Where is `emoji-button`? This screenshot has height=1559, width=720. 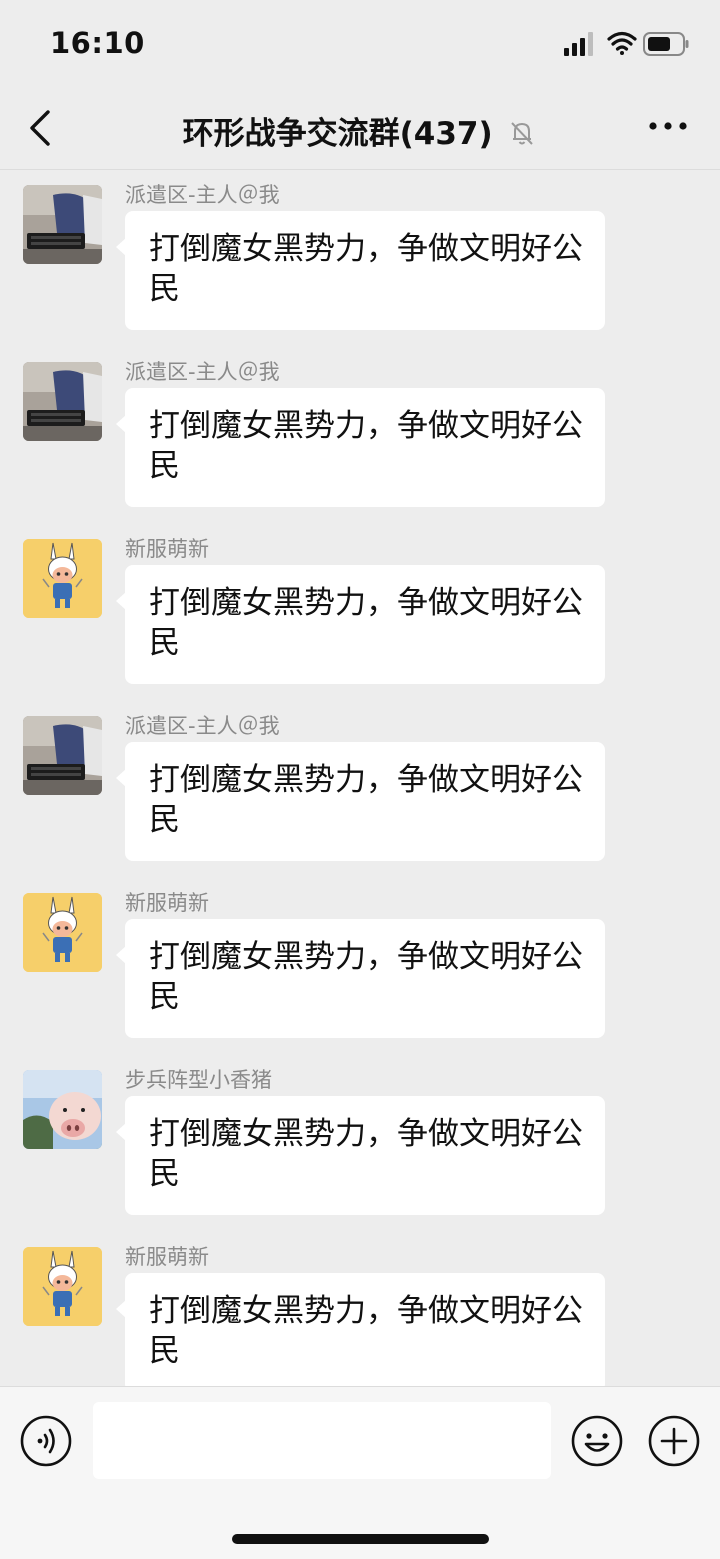
emoji-button is located at coordinates (597, 1441).